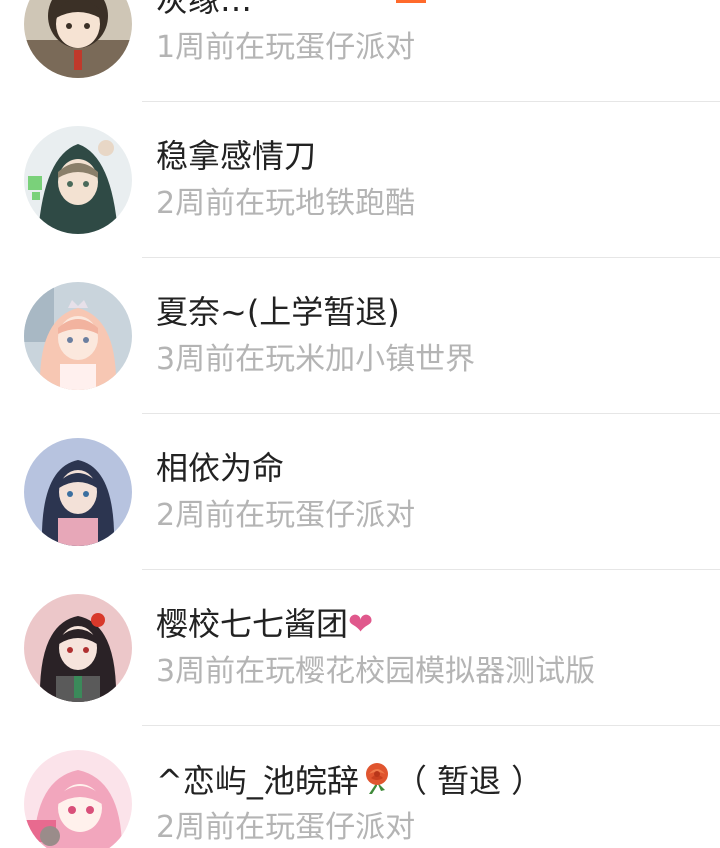 The height and width of the screenshot is (848, 720). I want to click on contact-row: 灰缘… 1周前在玩蛋仔派对, so click(360, 51).